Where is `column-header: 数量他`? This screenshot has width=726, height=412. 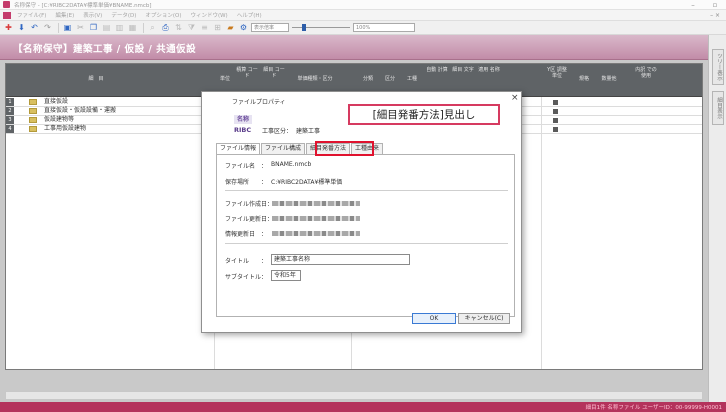
column-header: 数量他 is located at coordinates (609, 79).